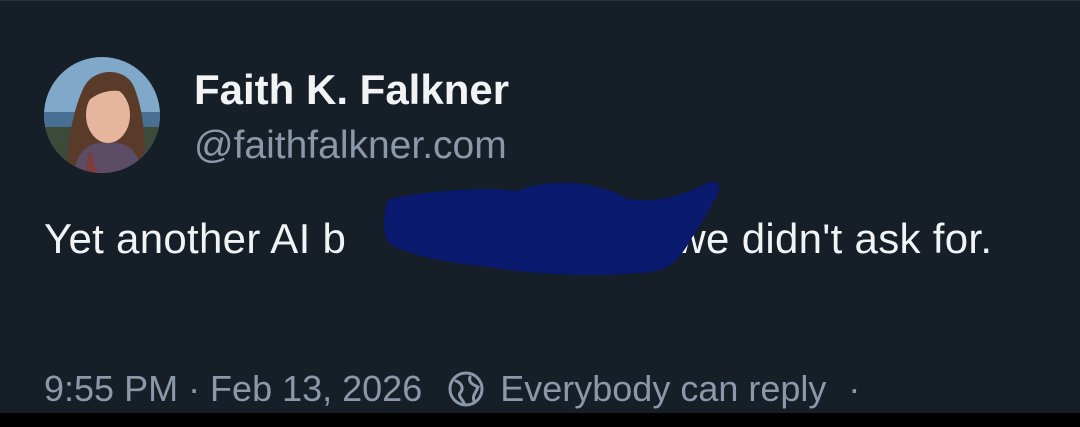 The image size is (1080, 427). I want to click on redaction-scribble, so click(551, 228).